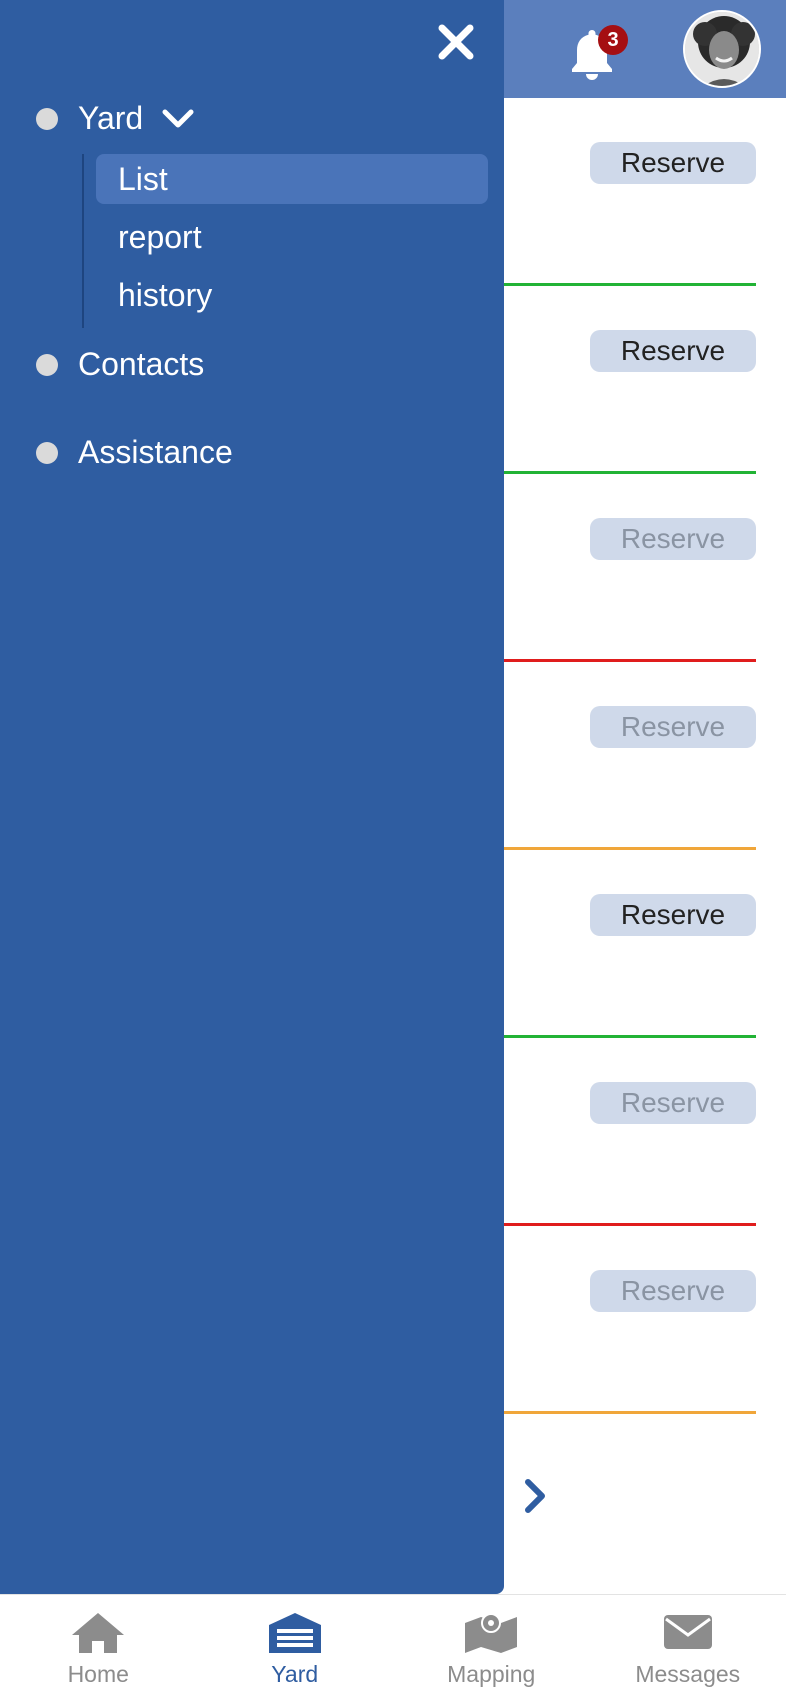 The height and width of the screenshot is (1704, 786). I want to click on chevron-down-icon, so click(178, 119).